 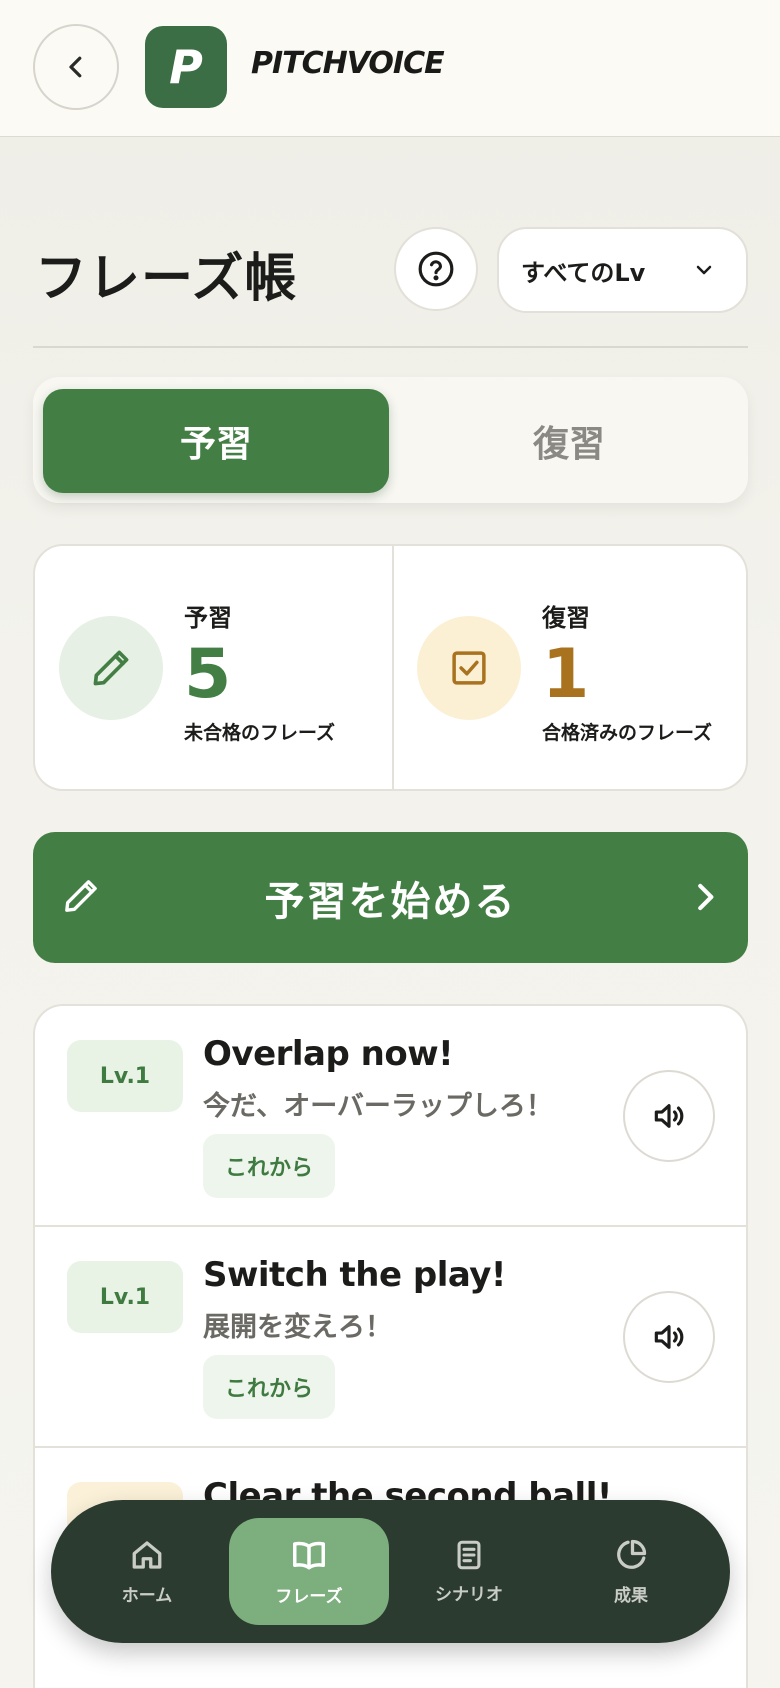 I want to click on book-icon, so click(x=309, y=1555).